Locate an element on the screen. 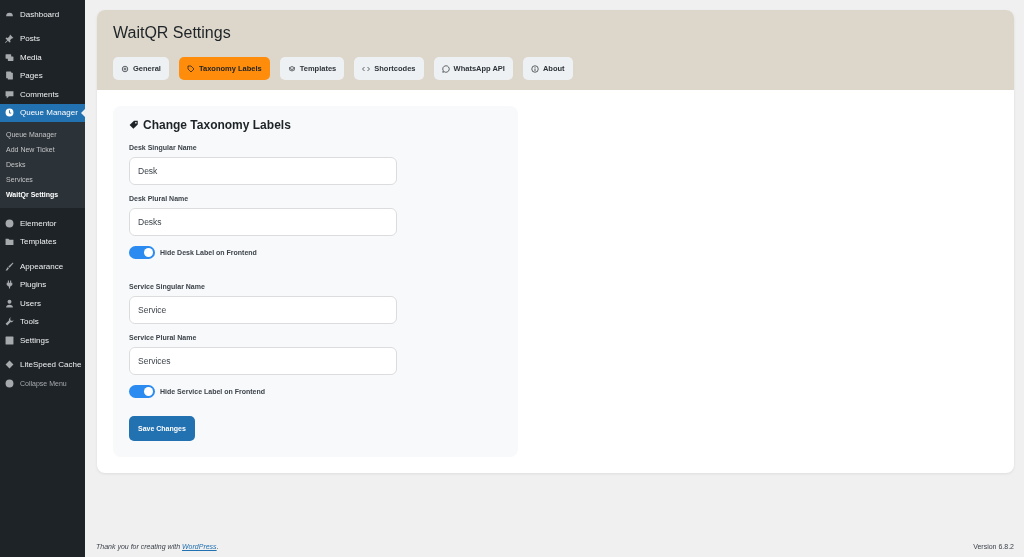 Image resolution: width=1024 pixels, height=557 pixels. sidebar-item: Plugins is located at coordinates (42, 284).